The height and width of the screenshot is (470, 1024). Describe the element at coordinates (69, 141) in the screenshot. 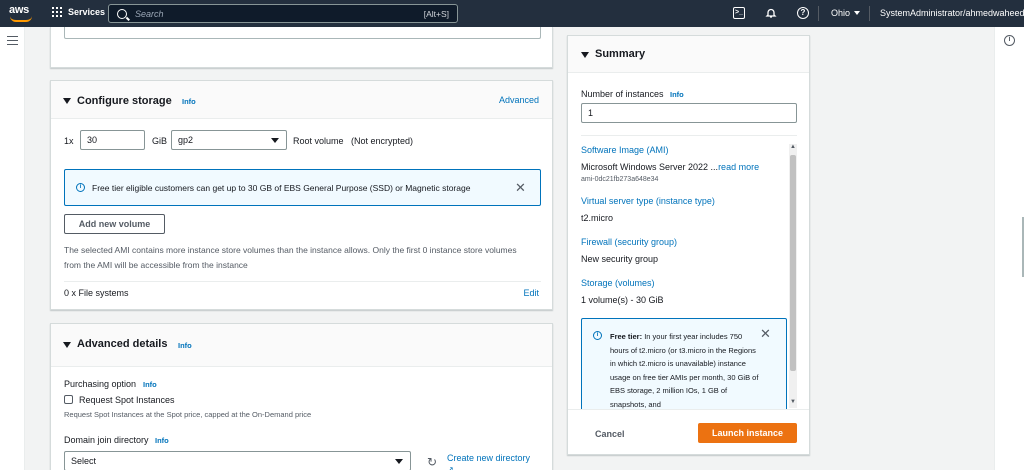

I see `volume-multiplier: 1x` at that location.